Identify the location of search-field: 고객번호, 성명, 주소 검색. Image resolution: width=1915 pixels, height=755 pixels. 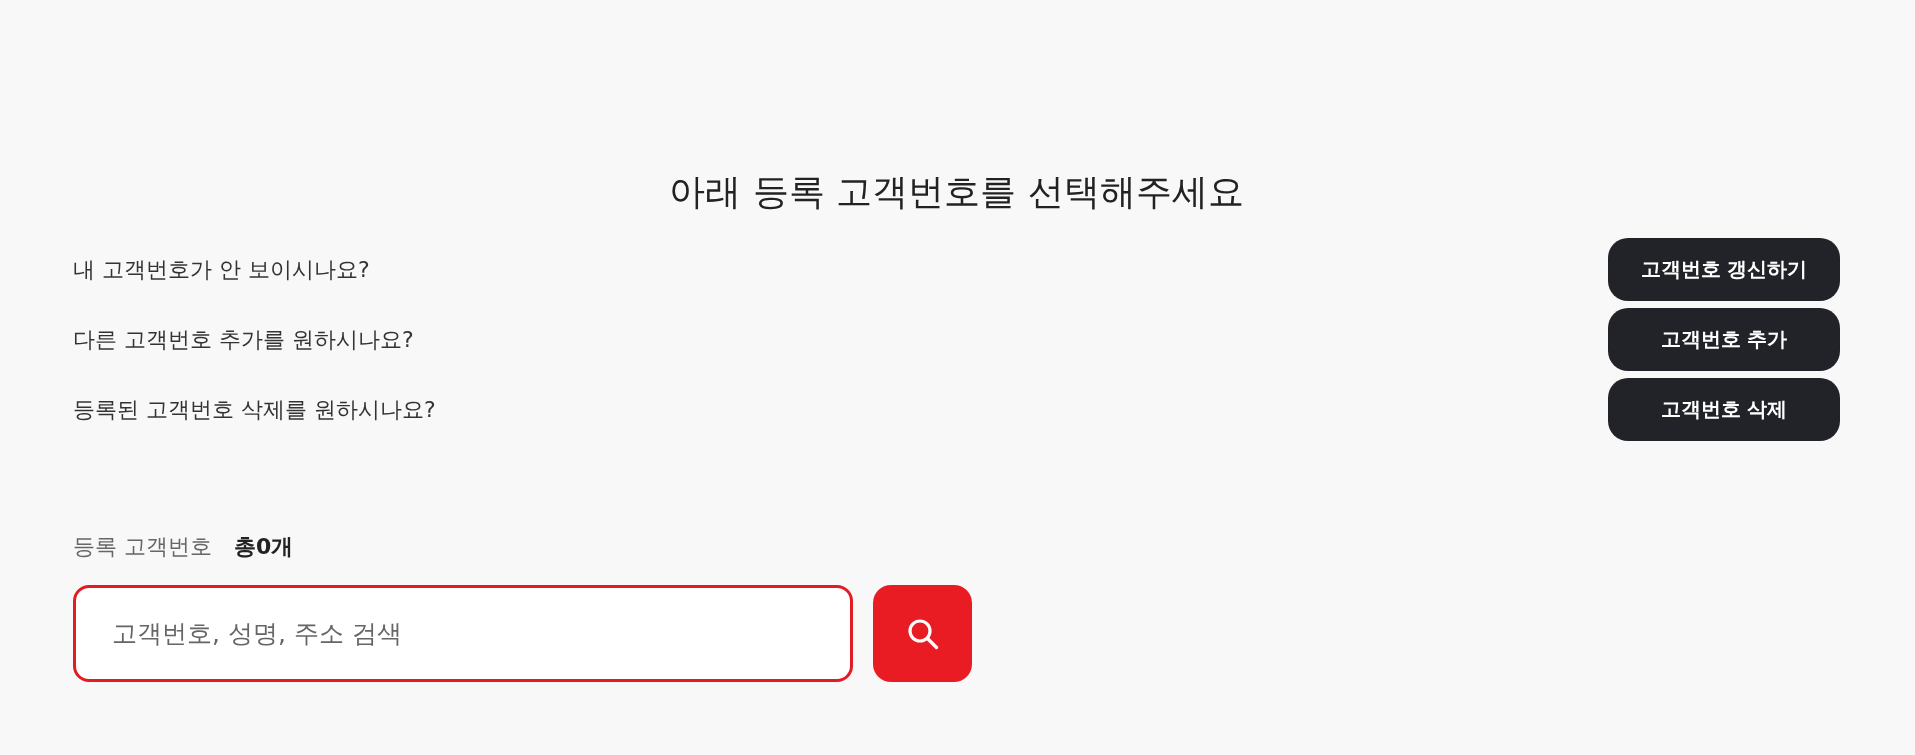
(463, 633).